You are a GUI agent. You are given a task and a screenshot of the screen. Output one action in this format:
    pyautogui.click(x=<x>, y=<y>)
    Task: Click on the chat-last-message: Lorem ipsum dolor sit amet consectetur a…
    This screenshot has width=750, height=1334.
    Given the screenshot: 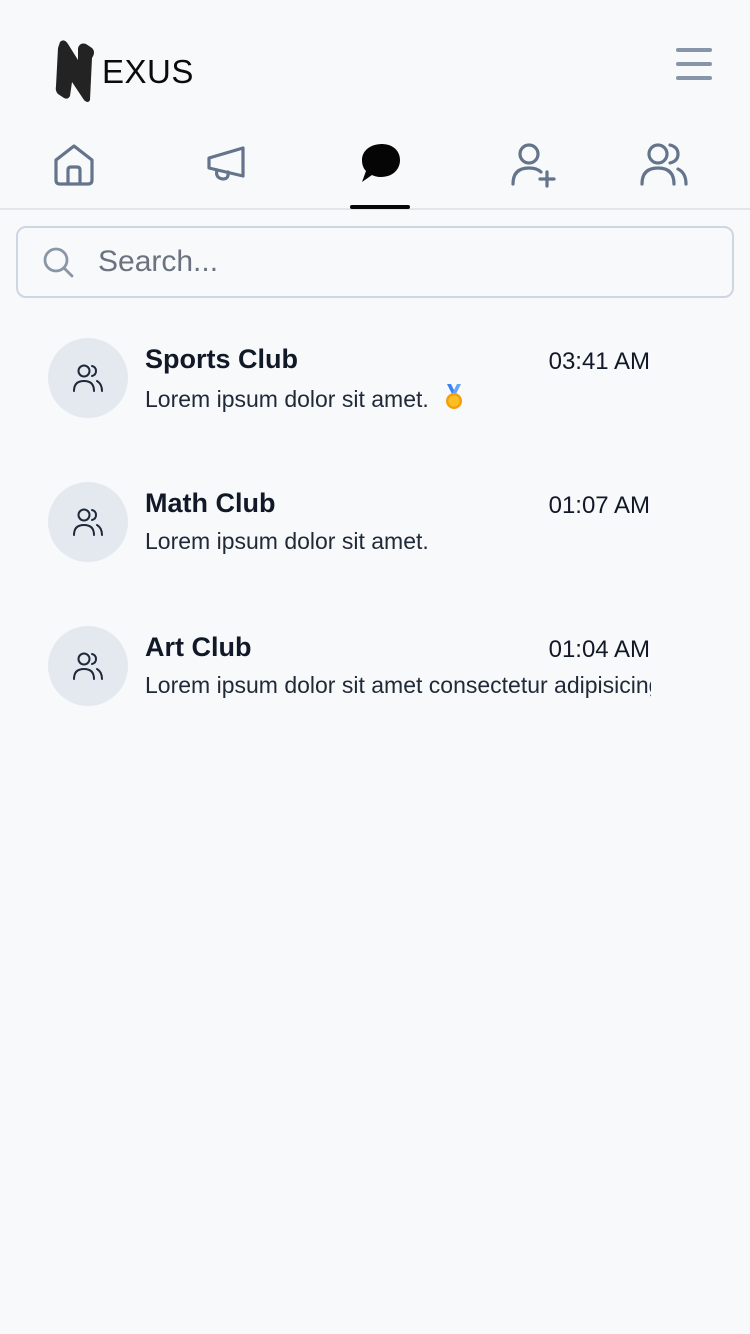 What is the action you would take?
    pyautogui.click(x=398, y=685)
    